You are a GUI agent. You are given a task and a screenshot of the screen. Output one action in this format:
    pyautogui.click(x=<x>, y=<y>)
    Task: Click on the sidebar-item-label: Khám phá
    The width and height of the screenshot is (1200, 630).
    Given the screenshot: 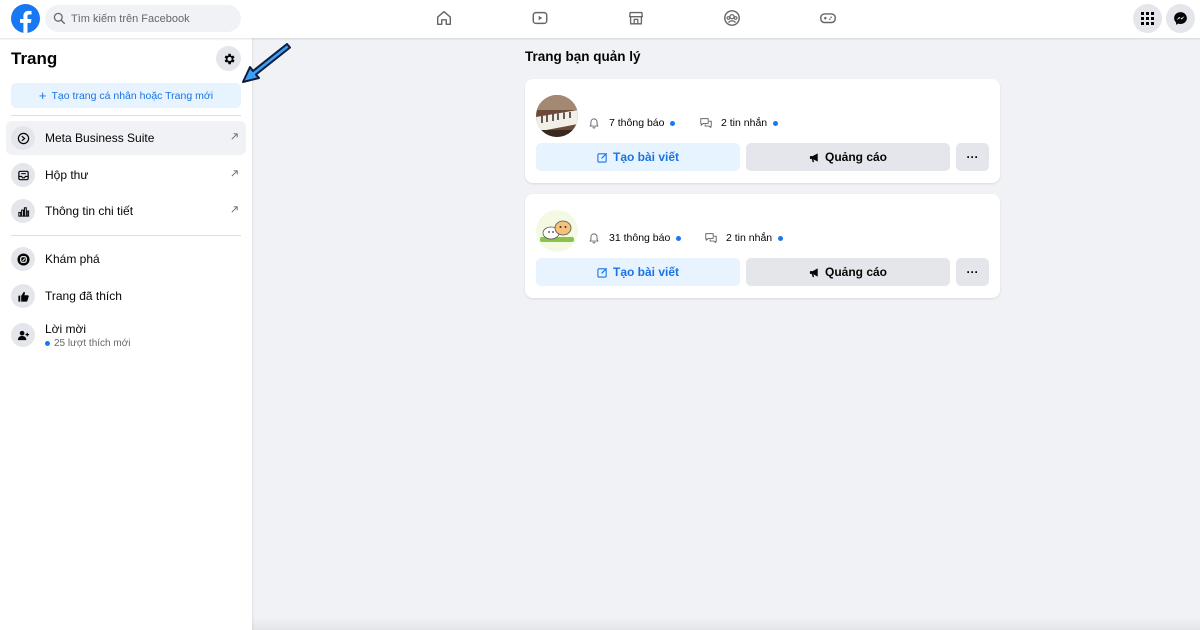 What is the action you would take?
    pyautogui.click(x=72, y=259)
    